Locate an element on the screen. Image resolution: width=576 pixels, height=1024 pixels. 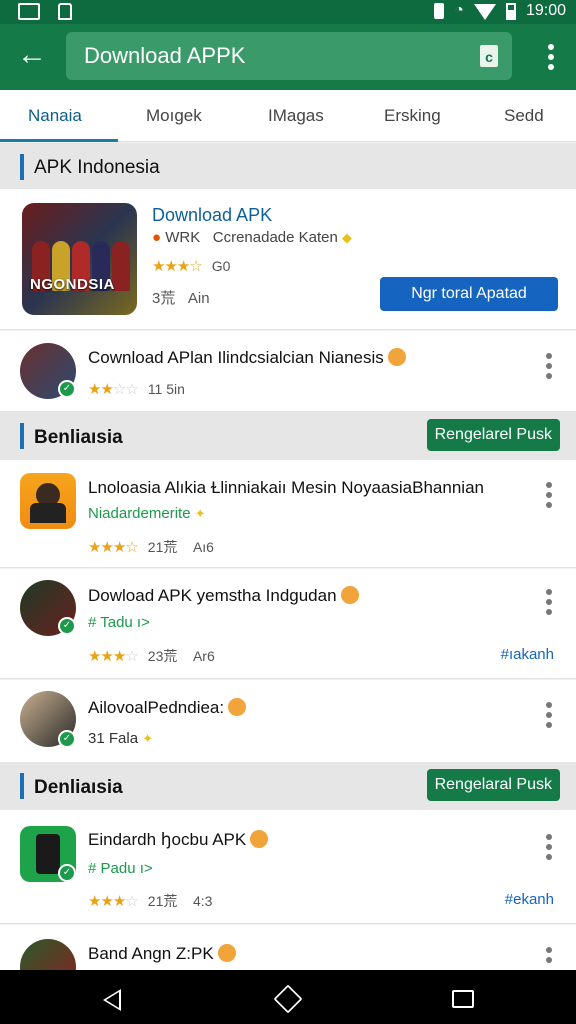
app-developer: # Padu ı> is located at coordinates (120, 868).